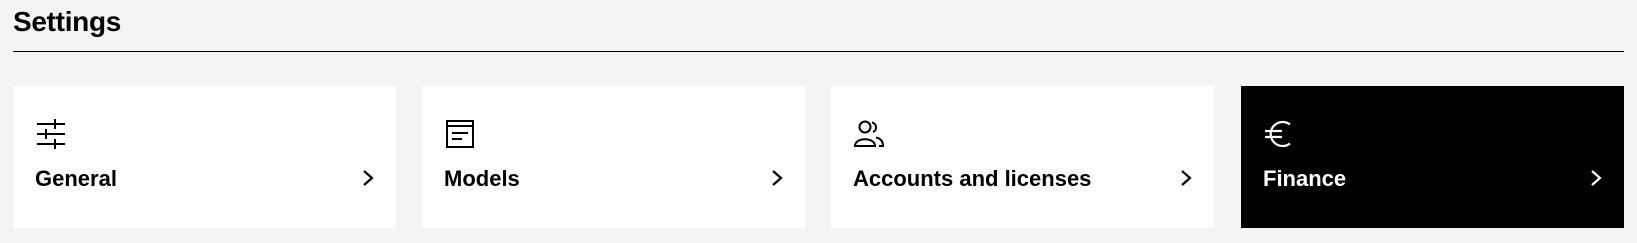  Describe the element at coordinates (972, 178) in the screenshot. I see `card-accounts-label: Accounts and licenses` at that location.